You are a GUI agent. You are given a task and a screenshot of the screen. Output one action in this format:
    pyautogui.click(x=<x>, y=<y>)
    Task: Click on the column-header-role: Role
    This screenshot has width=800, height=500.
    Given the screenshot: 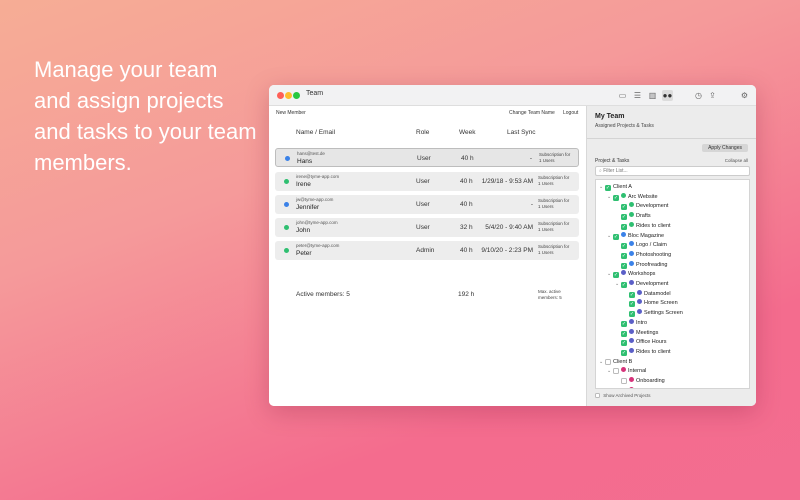 What is the action you would take?
    pyautogui.click(x=422, y=132)
    